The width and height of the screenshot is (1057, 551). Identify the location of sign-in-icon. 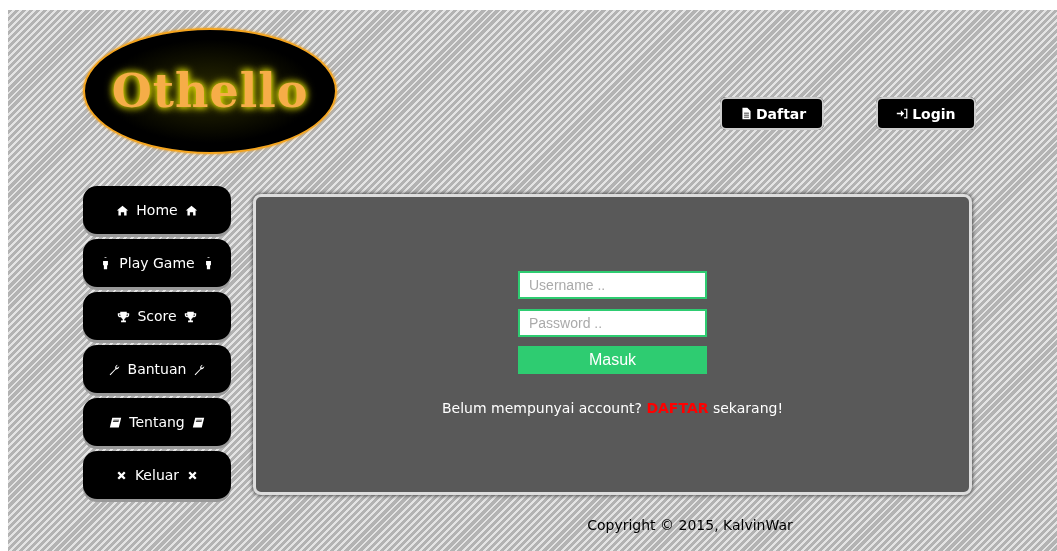
(903, 113).